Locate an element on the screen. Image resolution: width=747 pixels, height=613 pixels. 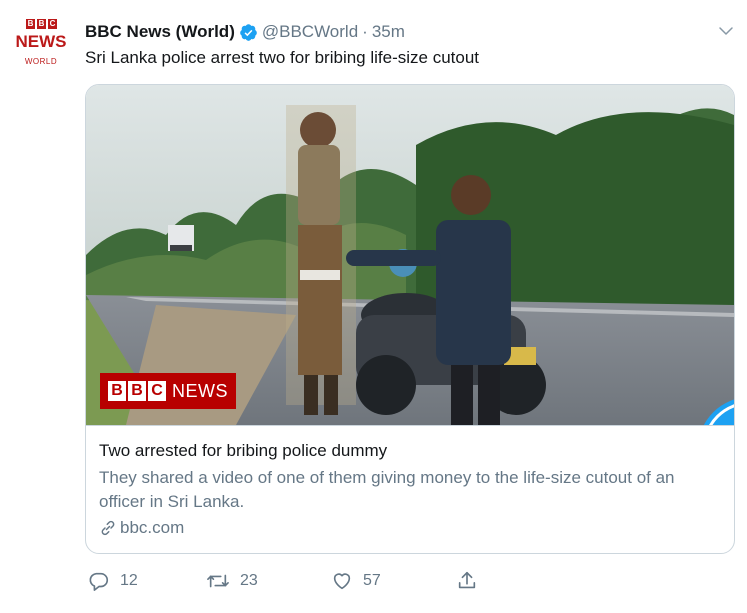
retweet-icon is located at coordinates (218, 581).